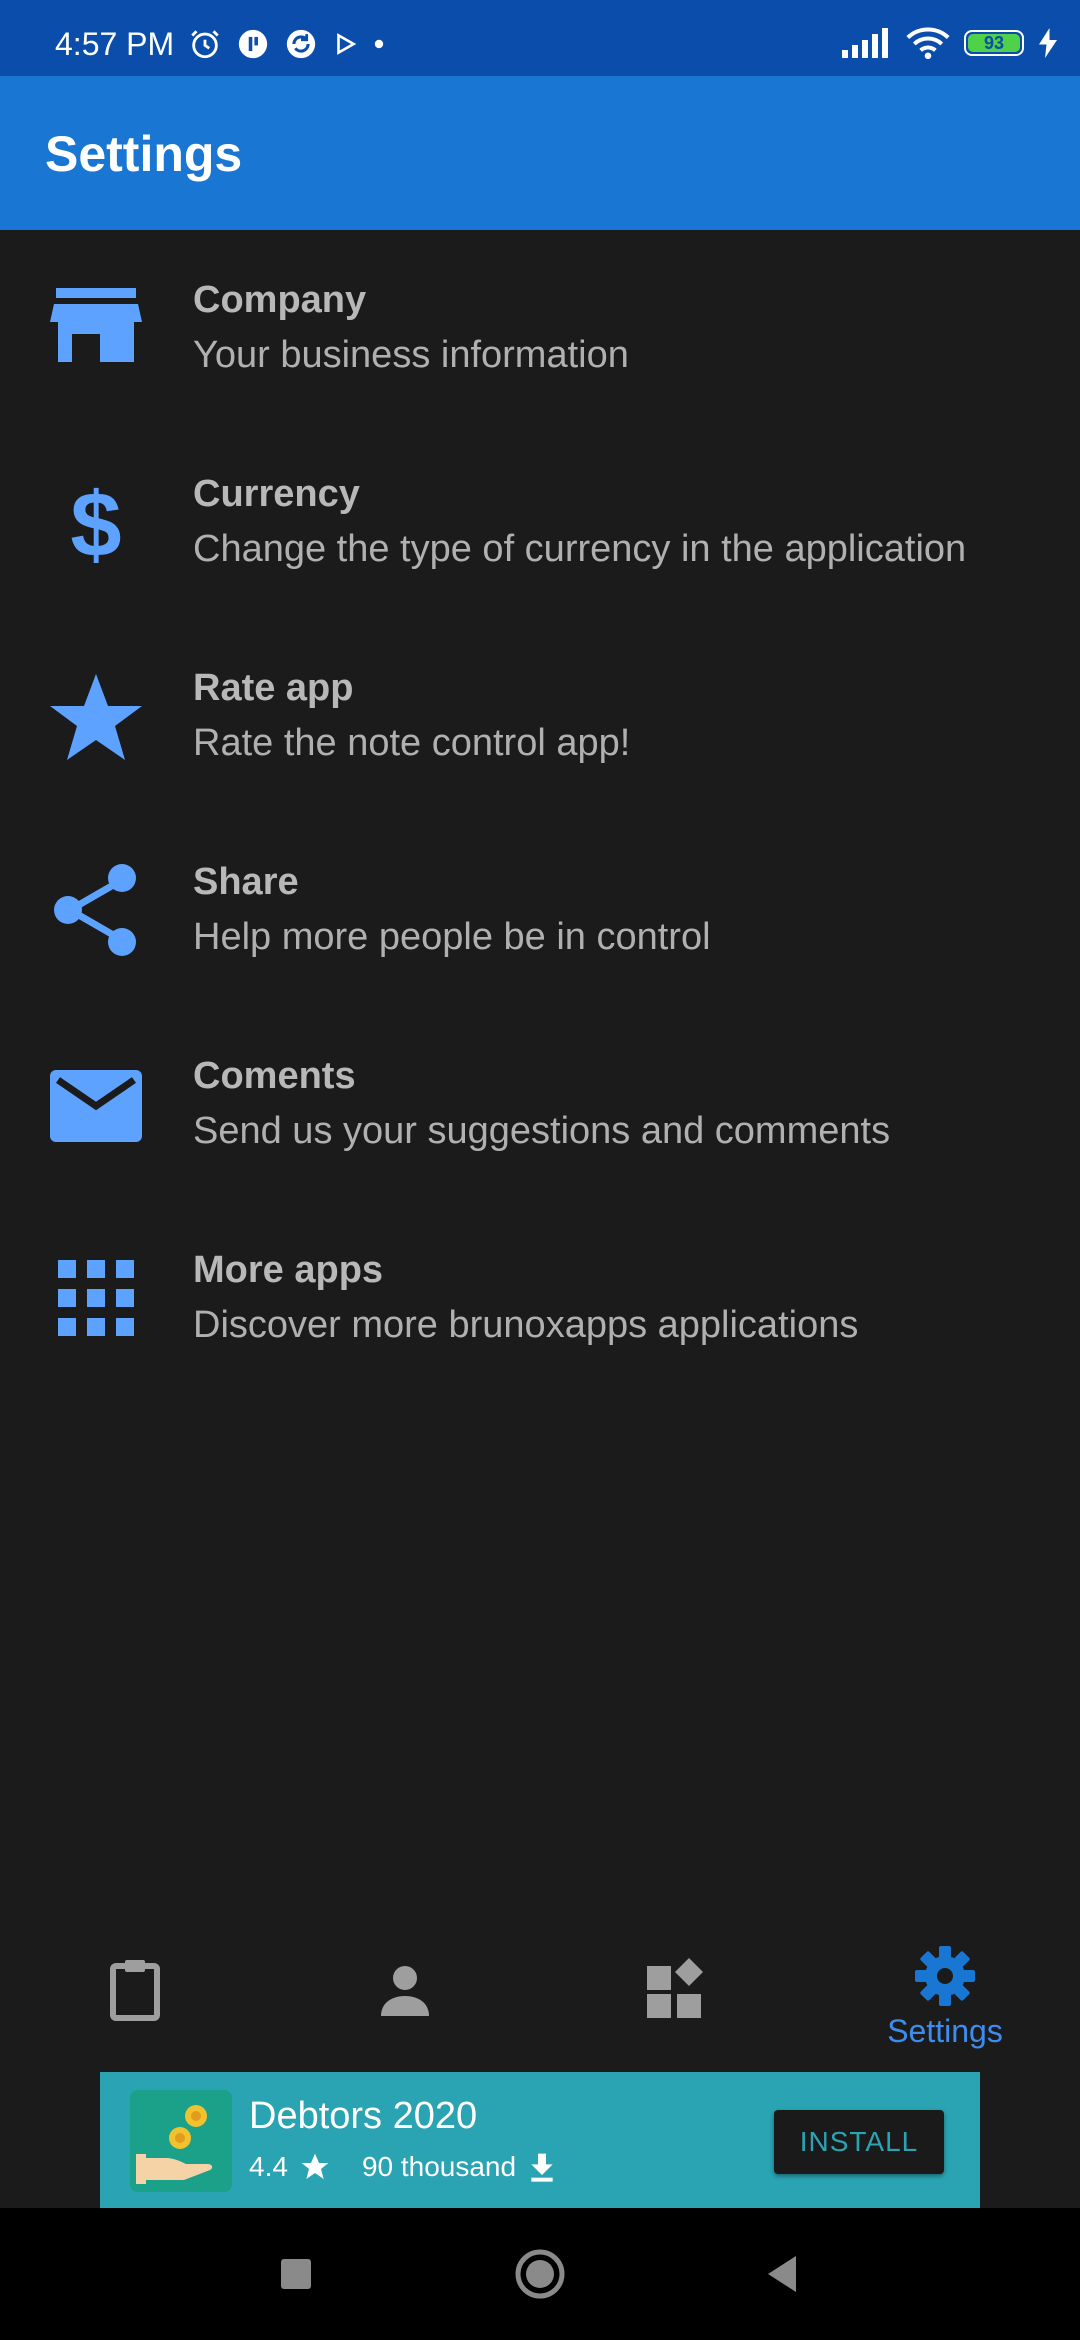 Image resolution: width=1080 pixels, height=2340 pixels. What do you see at coordinates (452, 937) in the screenshot?
I see `settings-item-subtitle: Help more people be in control` at bounding box center [452, 937].